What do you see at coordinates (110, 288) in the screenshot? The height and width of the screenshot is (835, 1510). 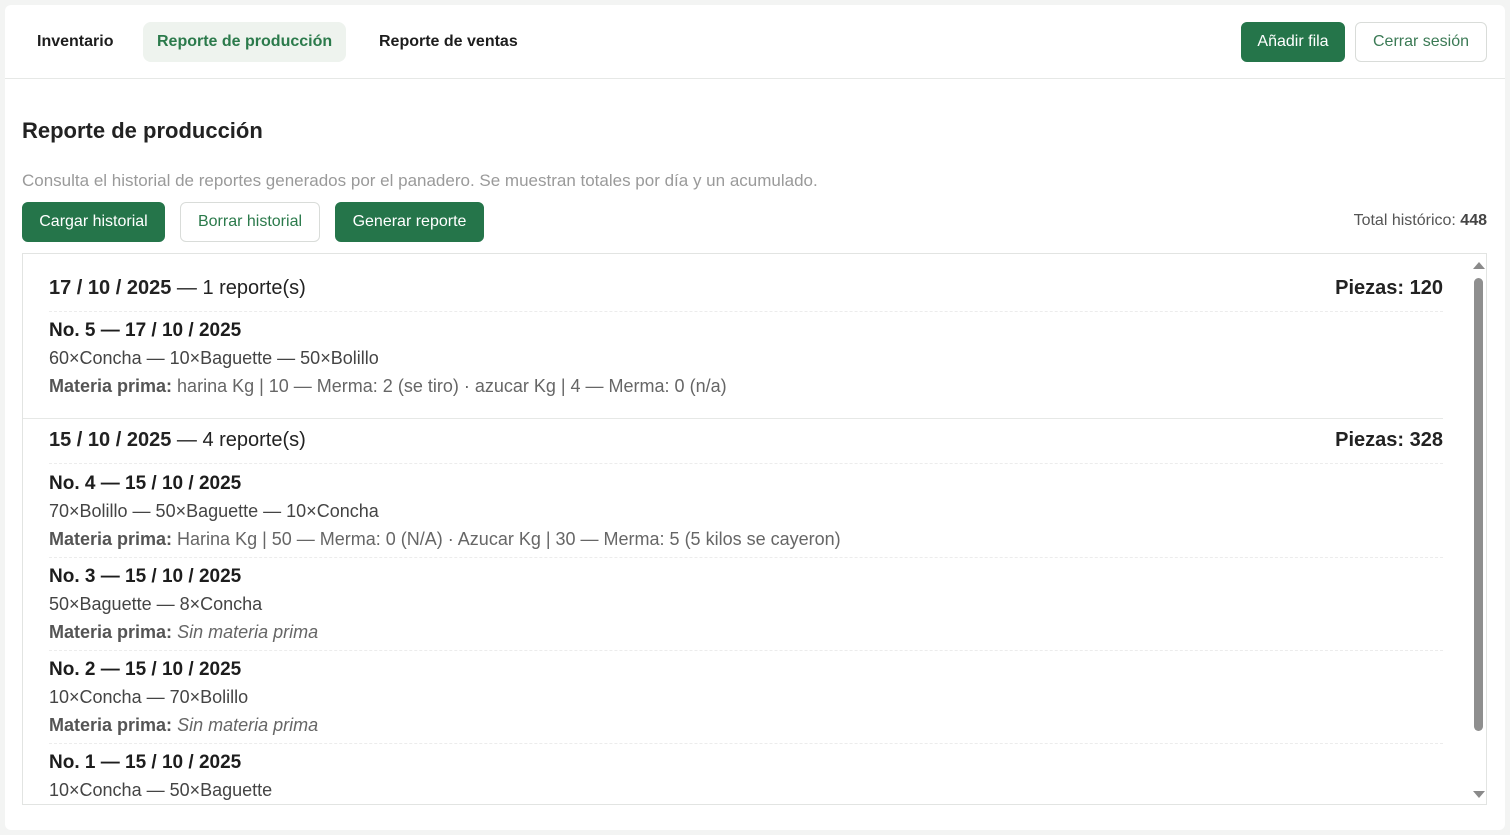 I see `day-date-value: 17 / 10 / 2025` at bounding box center [110, 288].